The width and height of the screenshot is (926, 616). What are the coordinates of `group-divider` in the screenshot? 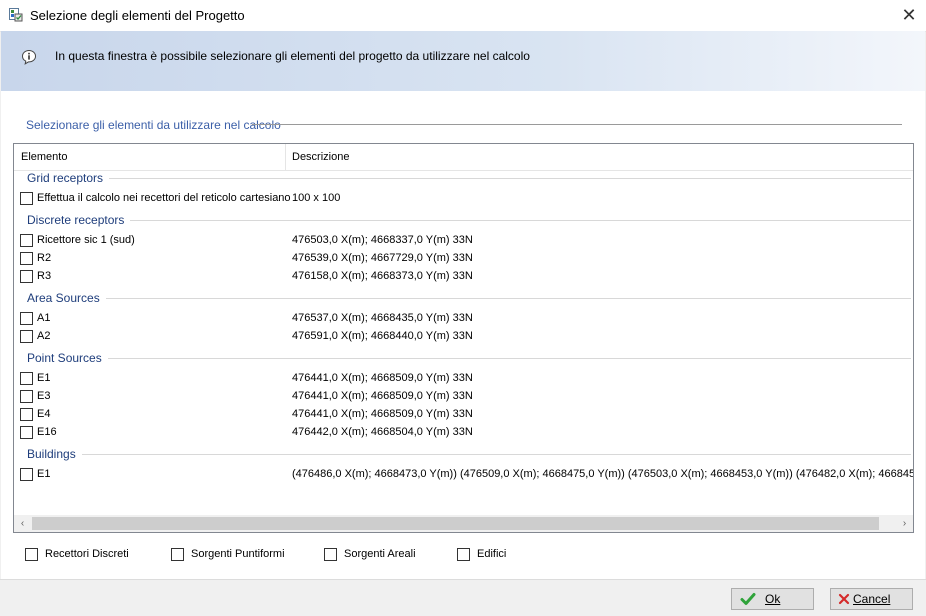 It's located at (577, 124).